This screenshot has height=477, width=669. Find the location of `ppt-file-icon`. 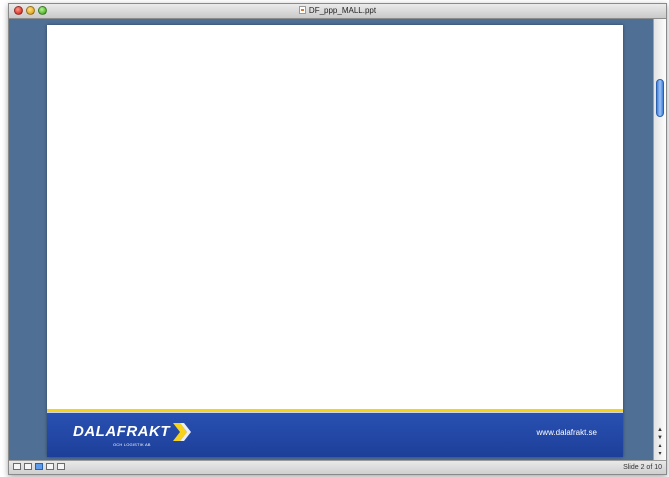

ppt-file-icon is located at coordinates (302, 10).